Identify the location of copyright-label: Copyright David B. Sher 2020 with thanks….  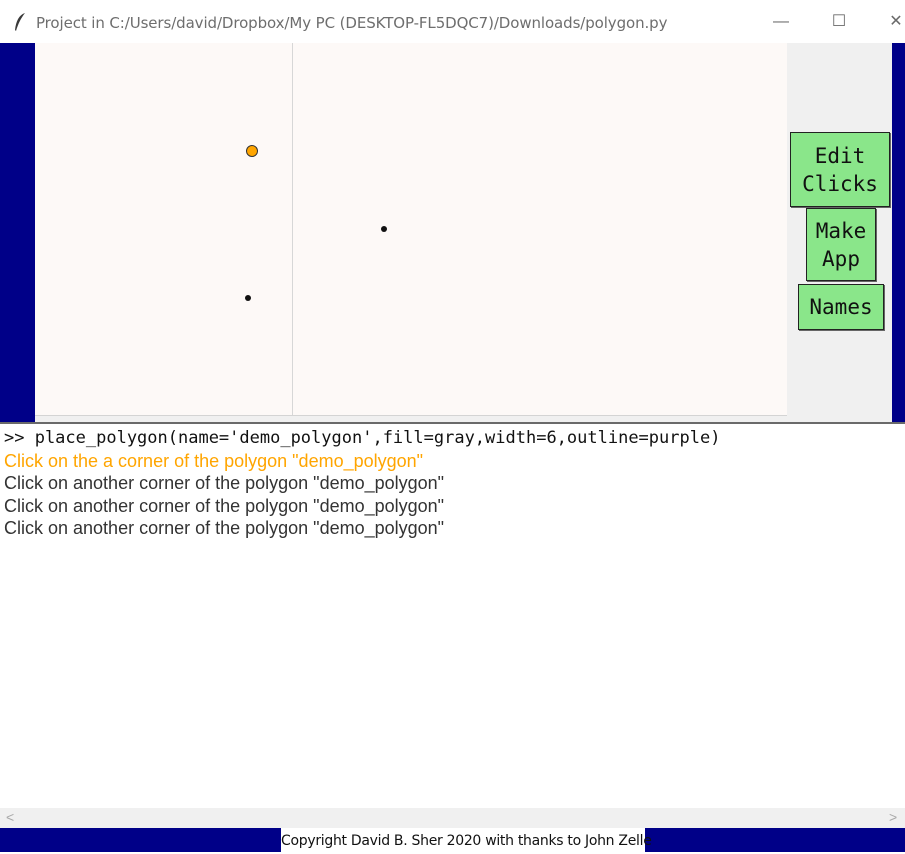
(466, 840).